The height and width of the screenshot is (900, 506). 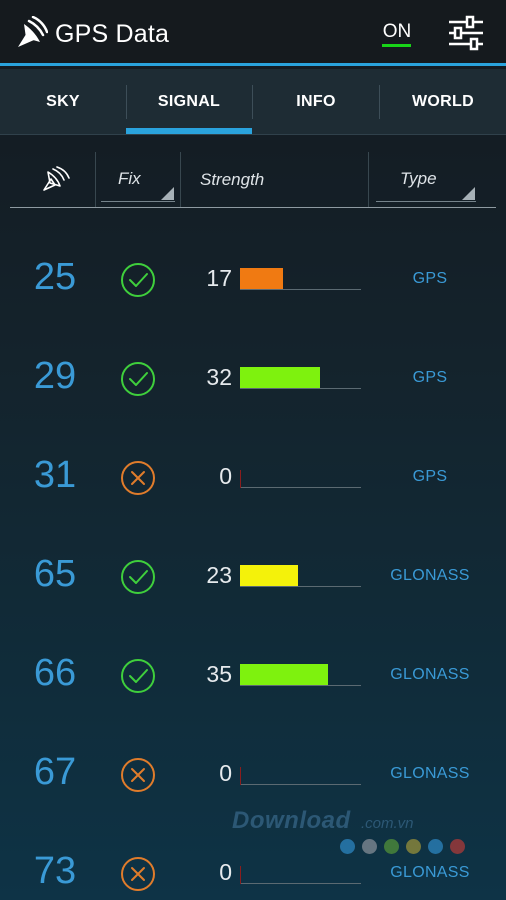 I want to click on header-bottom-line, so click(x=253, y=207).